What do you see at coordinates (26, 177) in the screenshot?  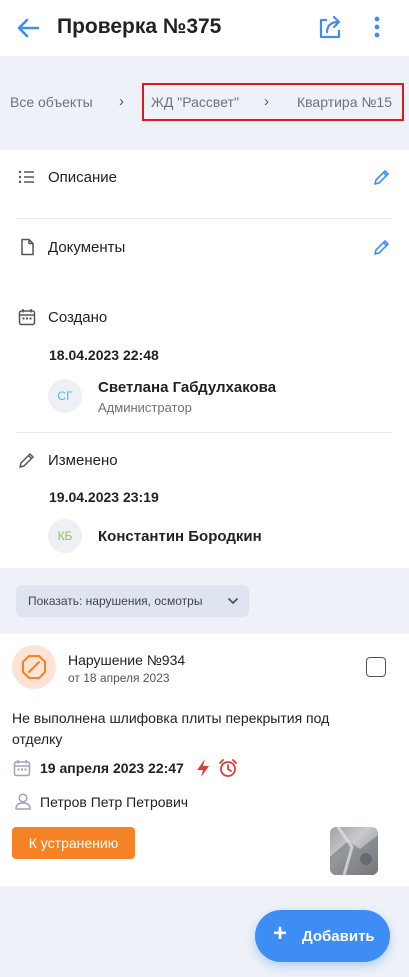 I see `list-icon` at bounding box center [26, 177].